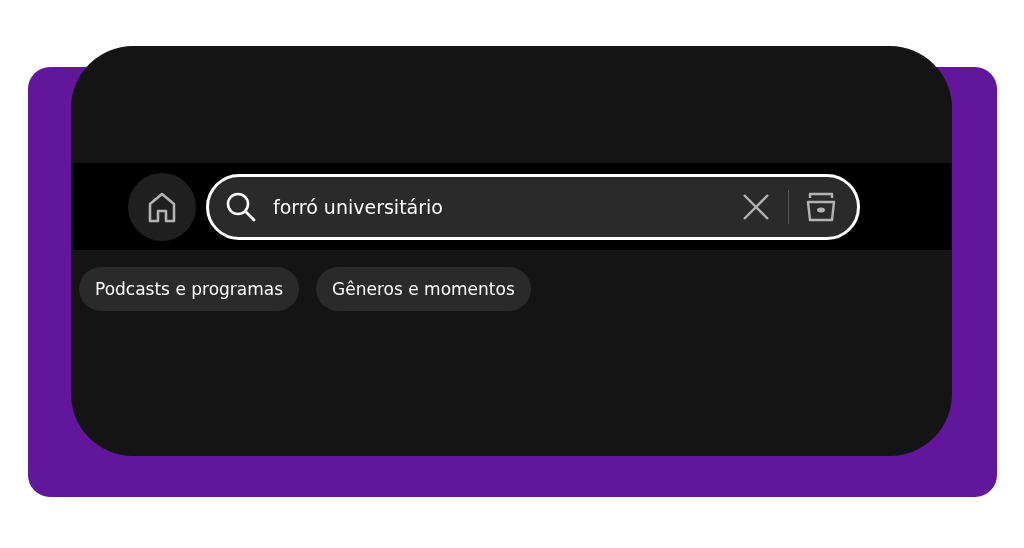 The image size is (1024, 548). I want to click on search-input: forró universitário, so click(507, 206).